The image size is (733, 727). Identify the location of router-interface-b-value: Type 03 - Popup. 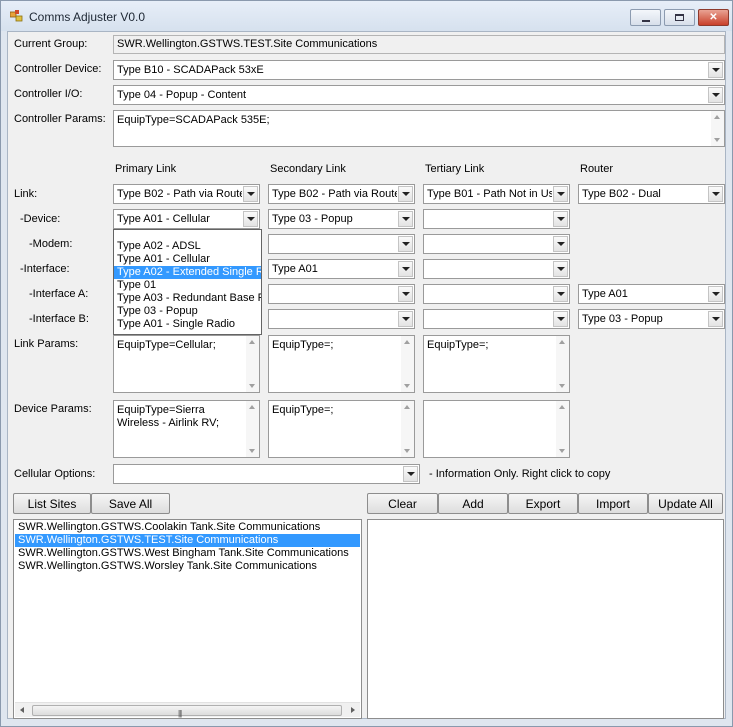
(622, 319).